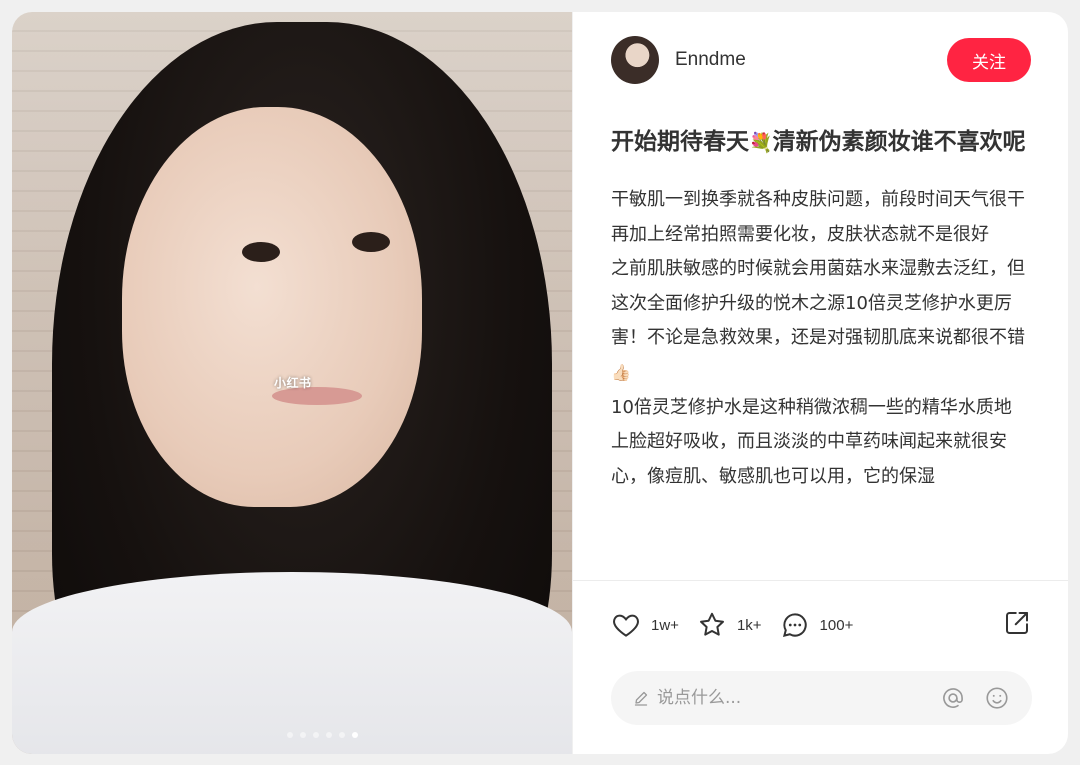 The height and width of the screenshot is (765, 1080). Describe the element at coordinates (272, 307) in the screenshot. I see `photo-face` at that location.